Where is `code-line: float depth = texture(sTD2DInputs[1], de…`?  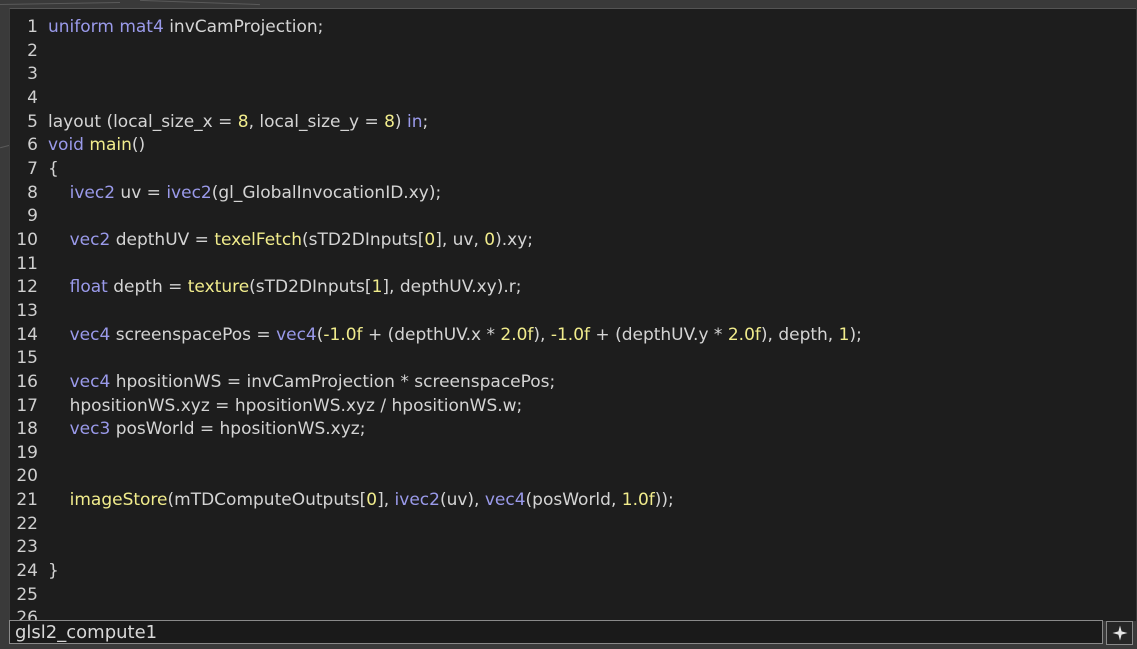
code-line: float depth = texture(sTD2DInputs[1], de… is located at coordinates (592, 288).